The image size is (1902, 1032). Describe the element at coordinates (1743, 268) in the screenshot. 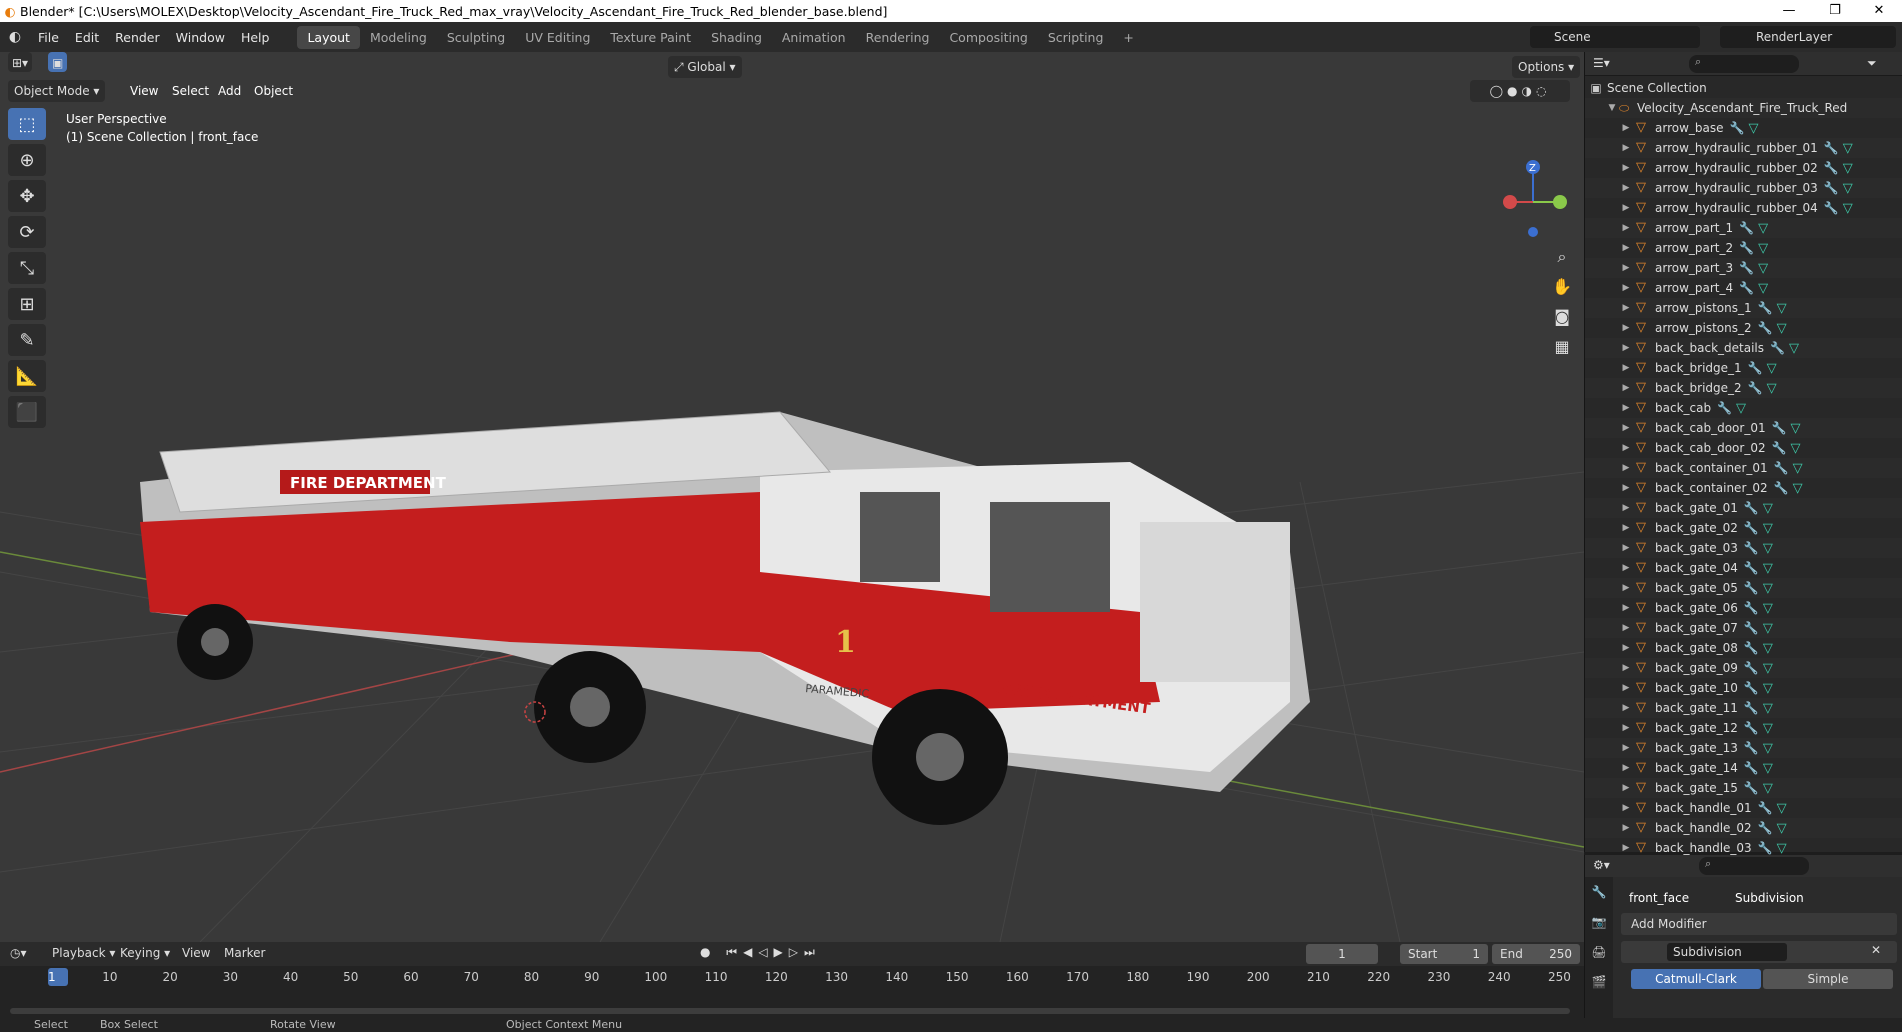

I see `outliner-item: ▶ ▽ arrow_part_3 🔧 ▽` at that location.